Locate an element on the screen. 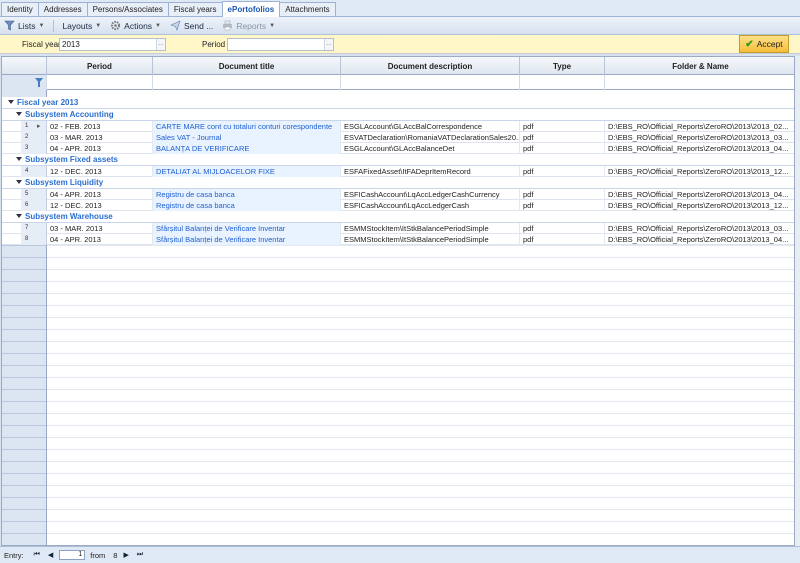 This screenshot has width=800, height=563. toolbar-separator is located at coordinates (54, 25).